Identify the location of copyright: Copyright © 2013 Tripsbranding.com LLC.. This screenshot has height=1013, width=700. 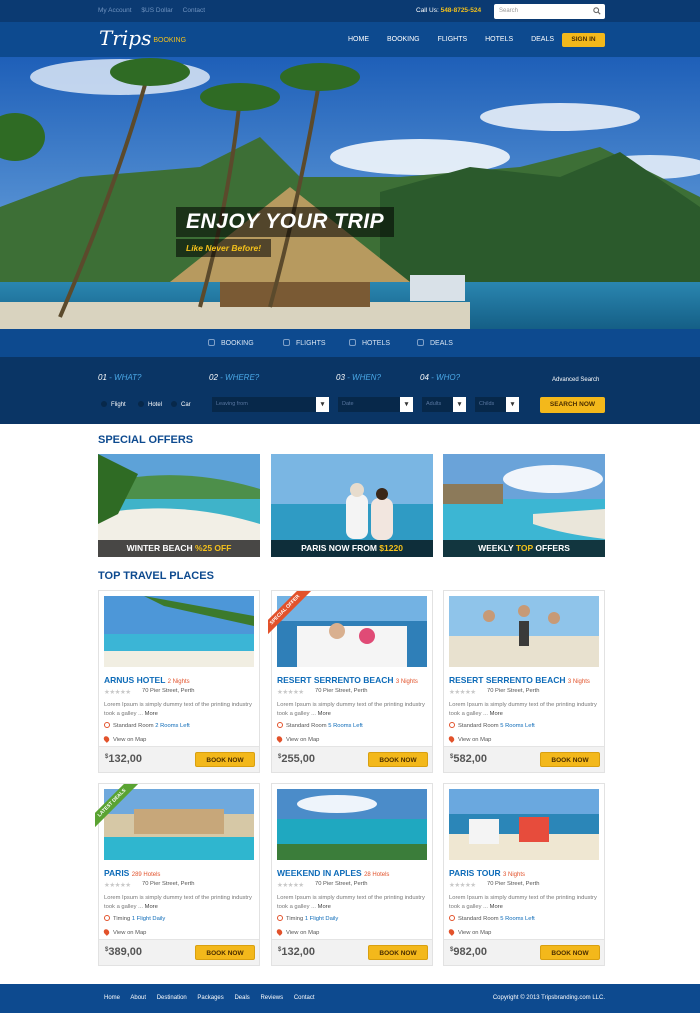
(548, 998).